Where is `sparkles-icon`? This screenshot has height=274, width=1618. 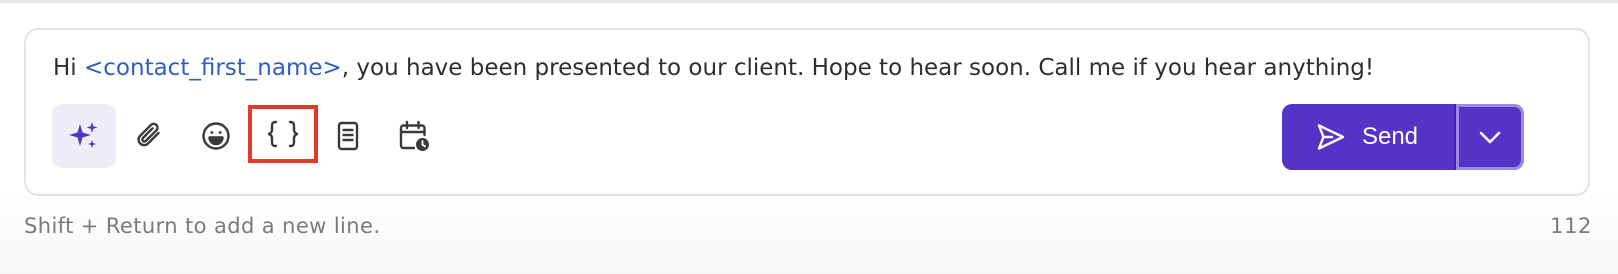
sparkles-icon is located at coordinates (83, 135).